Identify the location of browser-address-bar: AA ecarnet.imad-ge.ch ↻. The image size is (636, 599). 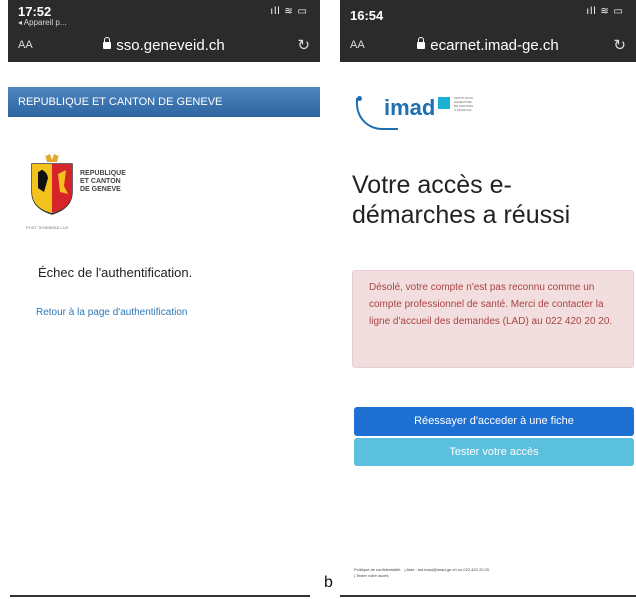
(488, 45).